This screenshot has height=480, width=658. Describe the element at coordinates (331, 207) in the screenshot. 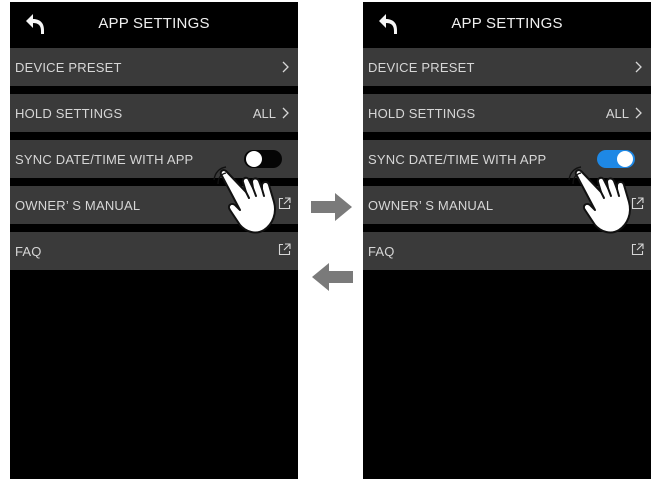

I see `arrow-right-icon` at that location.